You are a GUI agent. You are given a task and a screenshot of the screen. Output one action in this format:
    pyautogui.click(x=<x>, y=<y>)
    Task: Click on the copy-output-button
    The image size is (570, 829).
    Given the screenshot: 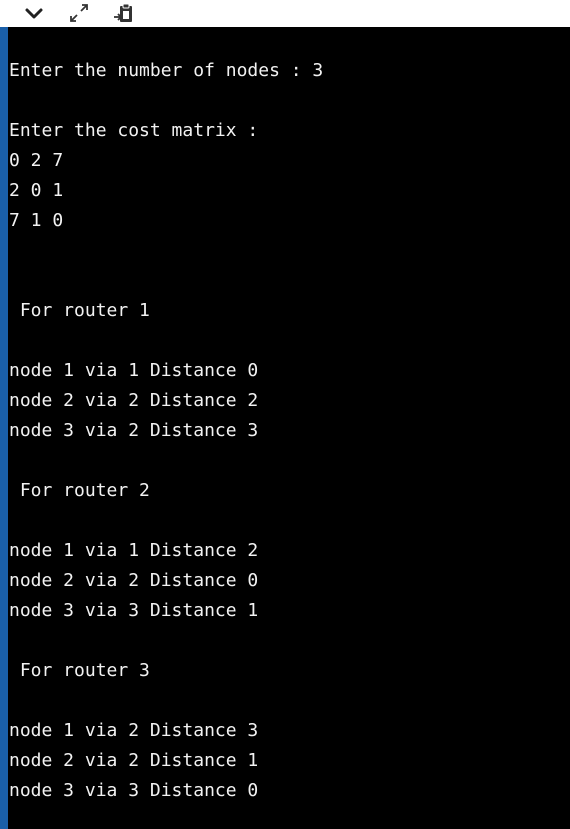 What is the action you would take?
    pyautogui.click(x=124, y=14)
    